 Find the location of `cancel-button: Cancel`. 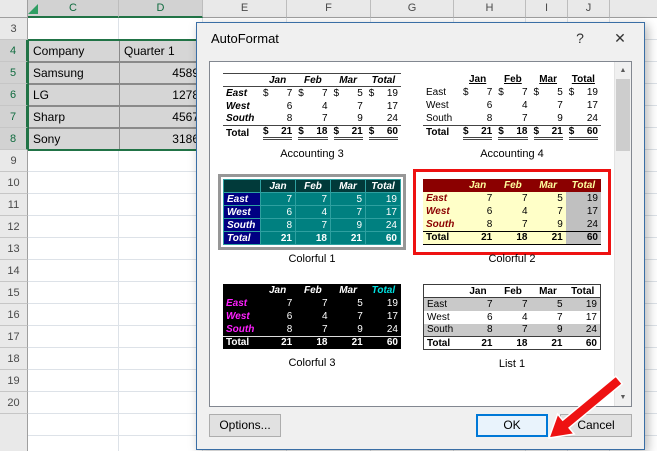

cancel-button: Cancel is located at coordinates (596, 425).